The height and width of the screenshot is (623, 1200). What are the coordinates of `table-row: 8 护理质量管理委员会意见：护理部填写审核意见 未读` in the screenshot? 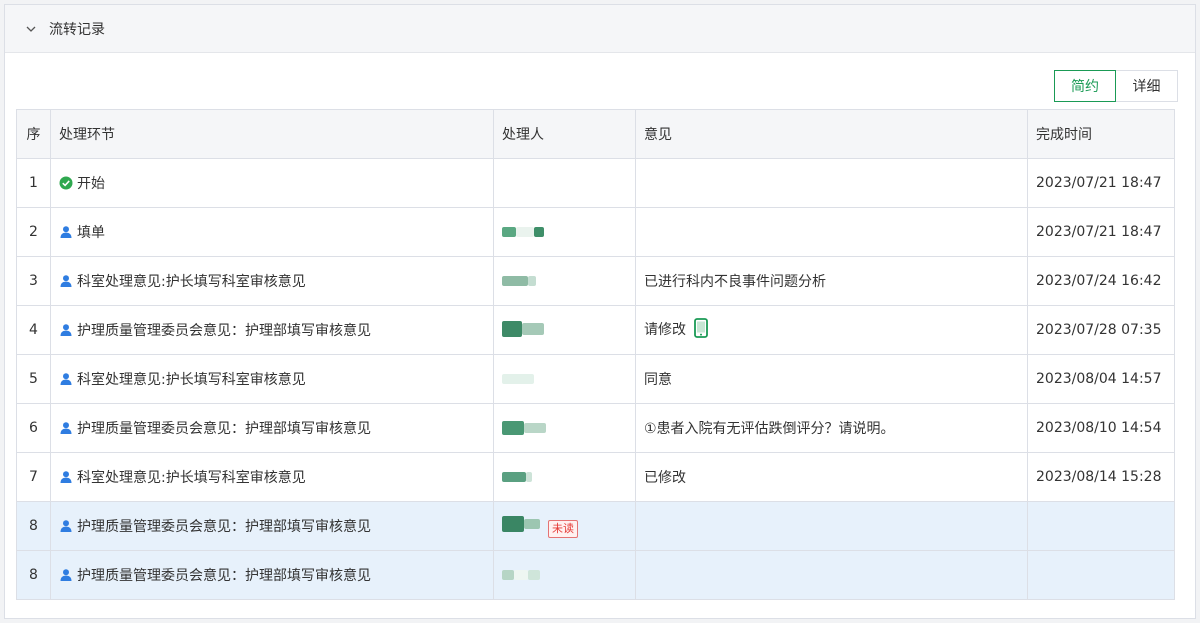 It's located at (595, 526).